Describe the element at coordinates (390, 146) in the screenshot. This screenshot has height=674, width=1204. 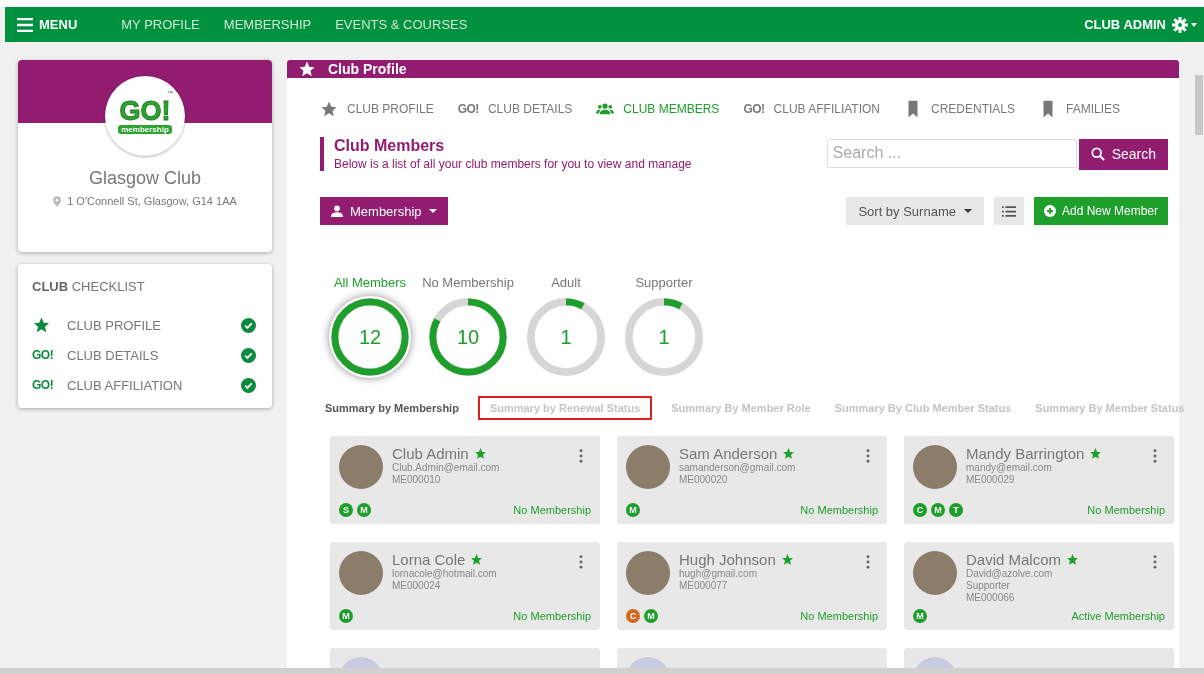
I see `section-title: Club Members` at that location.